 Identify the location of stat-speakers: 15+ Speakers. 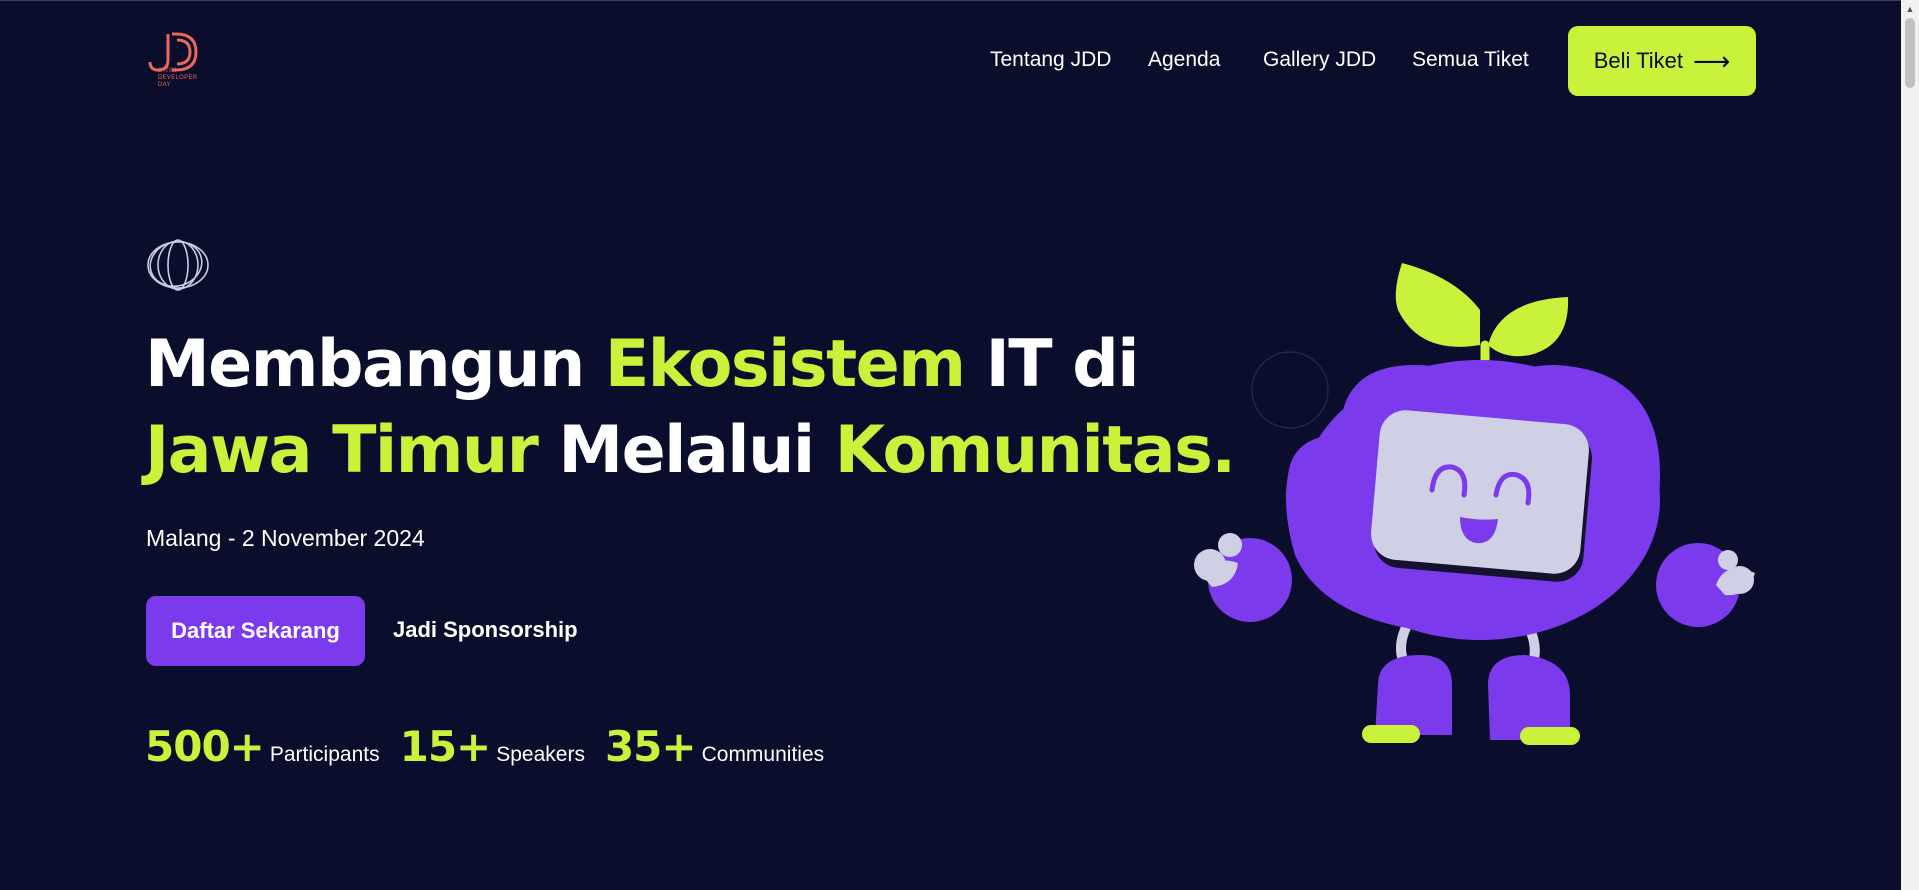
(492, 746).